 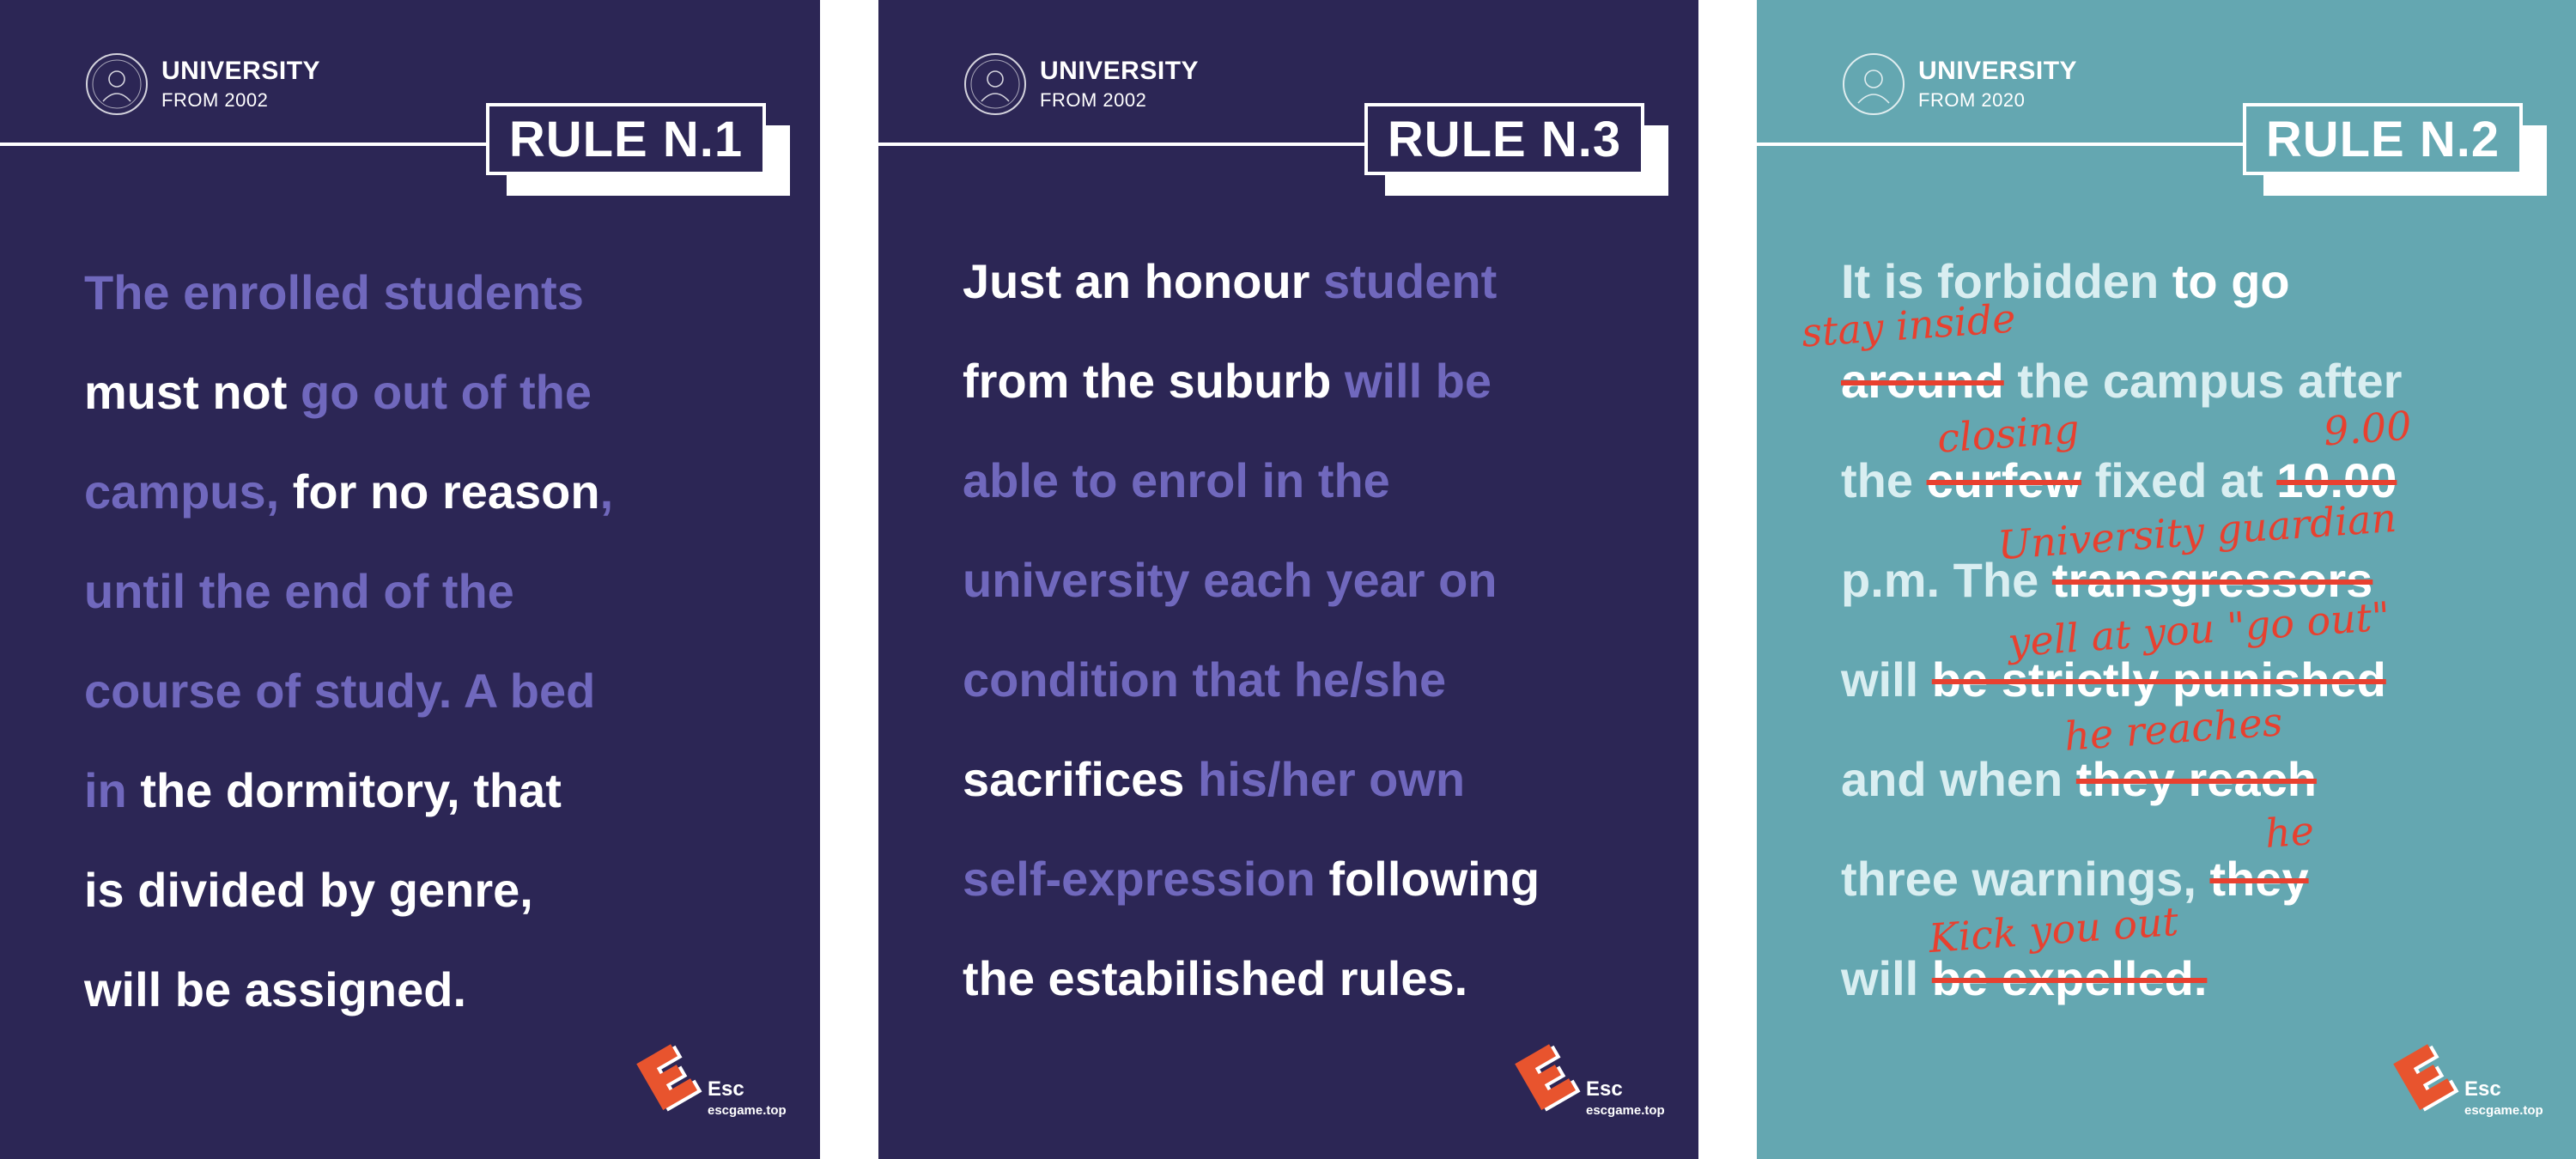 I want to click on struck-text: curfew, so click(x=2004, y=480).